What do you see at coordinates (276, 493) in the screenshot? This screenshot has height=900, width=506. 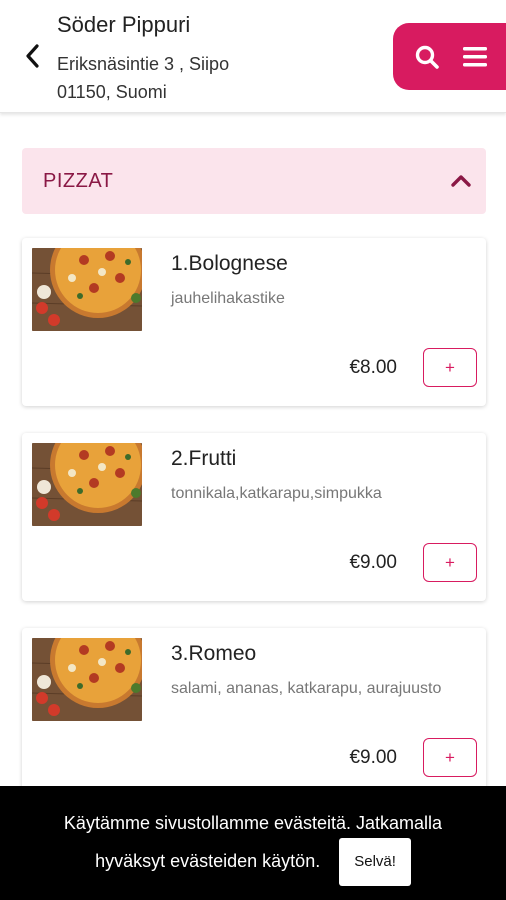 I see `product-description: tonnikala,katkarapu,simpukka` at bounding box center [276, 493].